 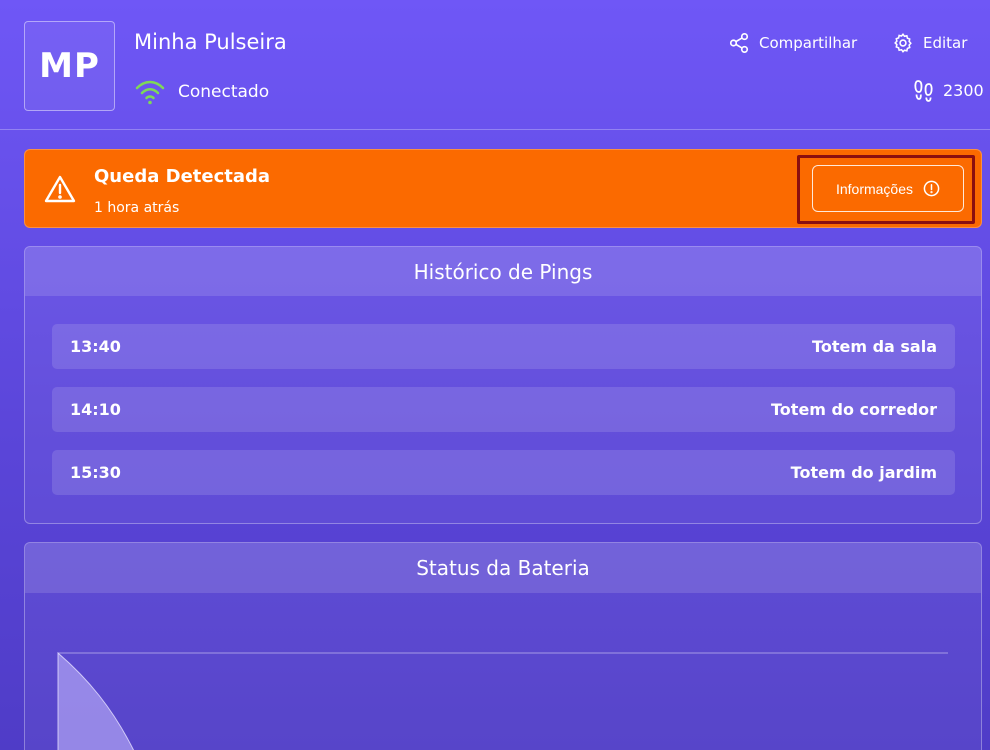 What do you see at coordinates (95, 346) in the screenshot?
I see `ping-time: 13:40` at bounding box center [95, 346].